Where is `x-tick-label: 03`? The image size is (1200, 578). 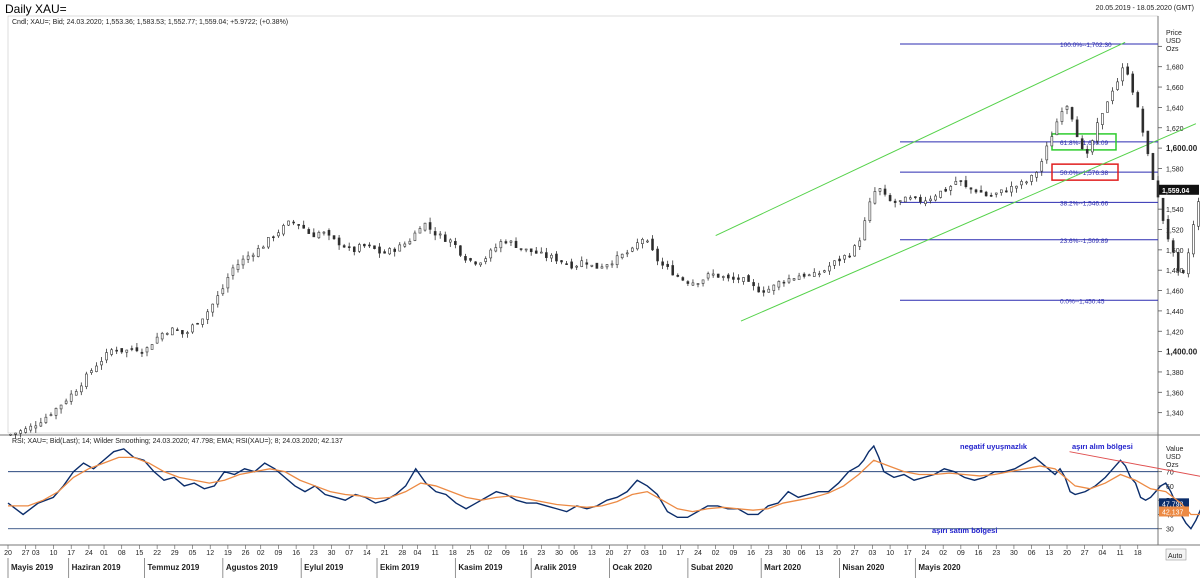 x-tick-label: 03 is located at coordinates (872, 553).